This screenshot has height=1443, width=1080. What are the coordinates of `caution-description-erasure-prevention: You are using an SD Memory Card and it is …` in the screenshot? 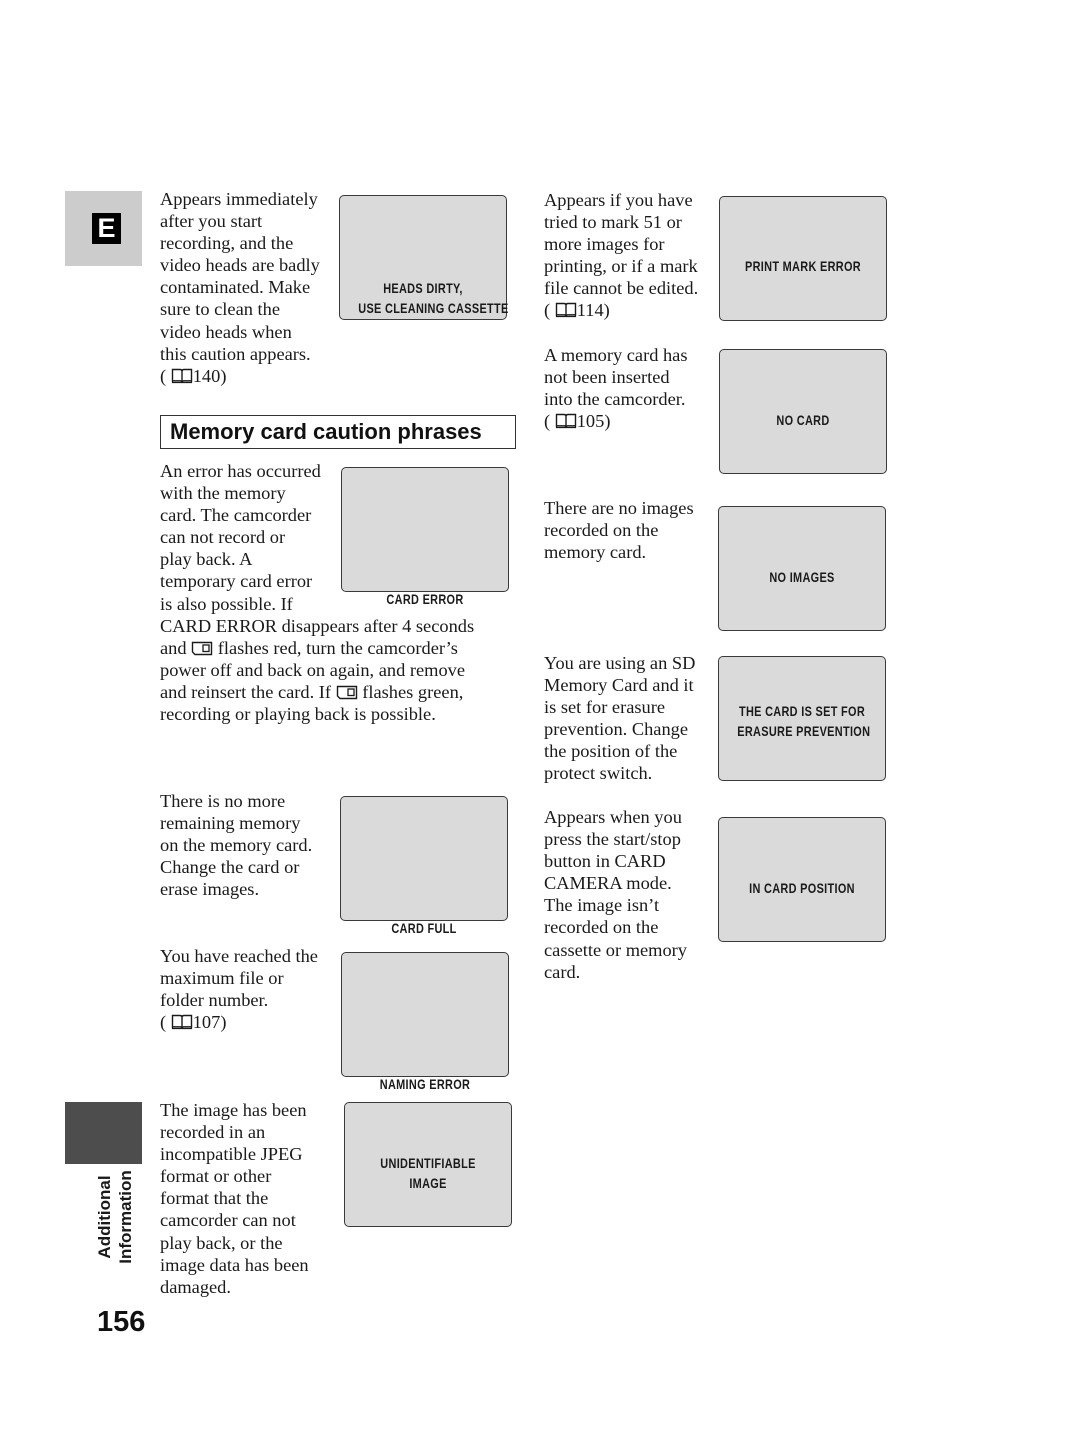 It's located at (619, 718).